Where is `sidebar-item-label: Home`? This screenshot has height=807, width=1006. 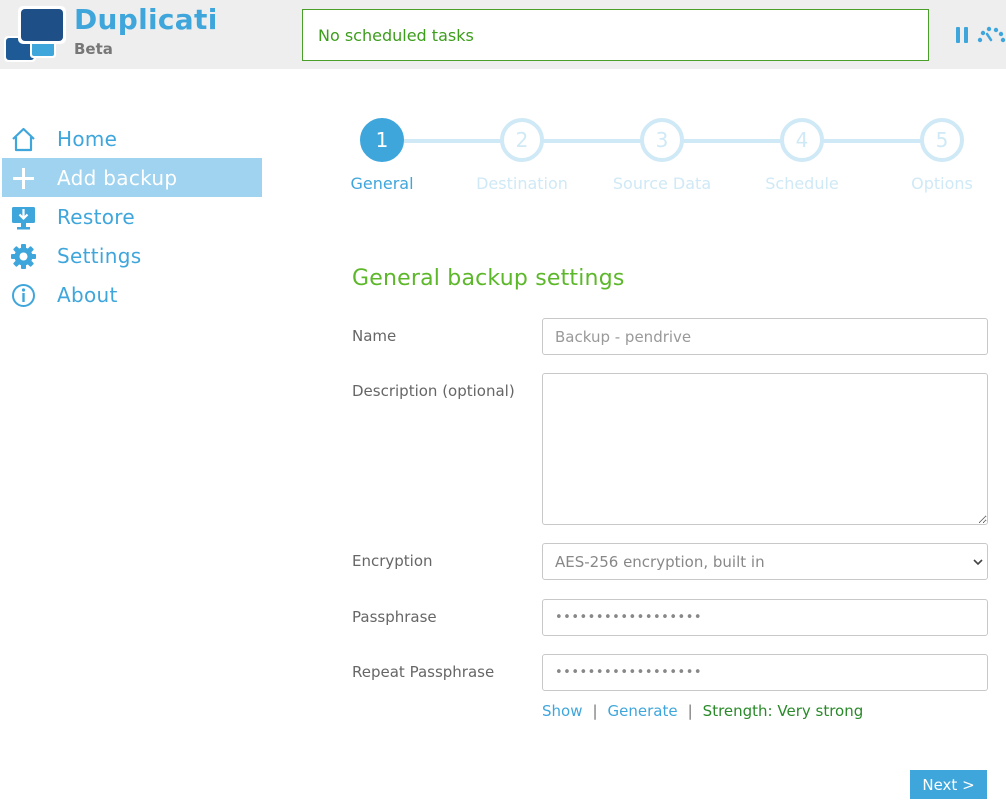
sidebar-item-label: Home is located at coordinates (87, 138).